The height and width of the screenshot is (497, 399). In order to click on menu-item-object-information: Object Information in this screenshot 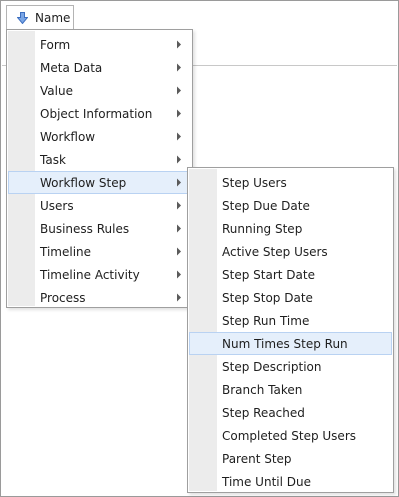, I will do `click(99, 113)`.